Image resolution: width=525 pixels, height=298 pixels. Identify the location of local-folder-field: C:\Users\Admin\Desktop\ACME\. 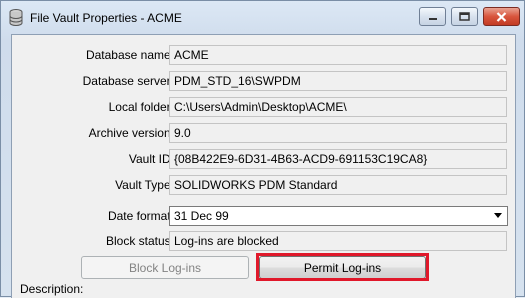
(338, 107).